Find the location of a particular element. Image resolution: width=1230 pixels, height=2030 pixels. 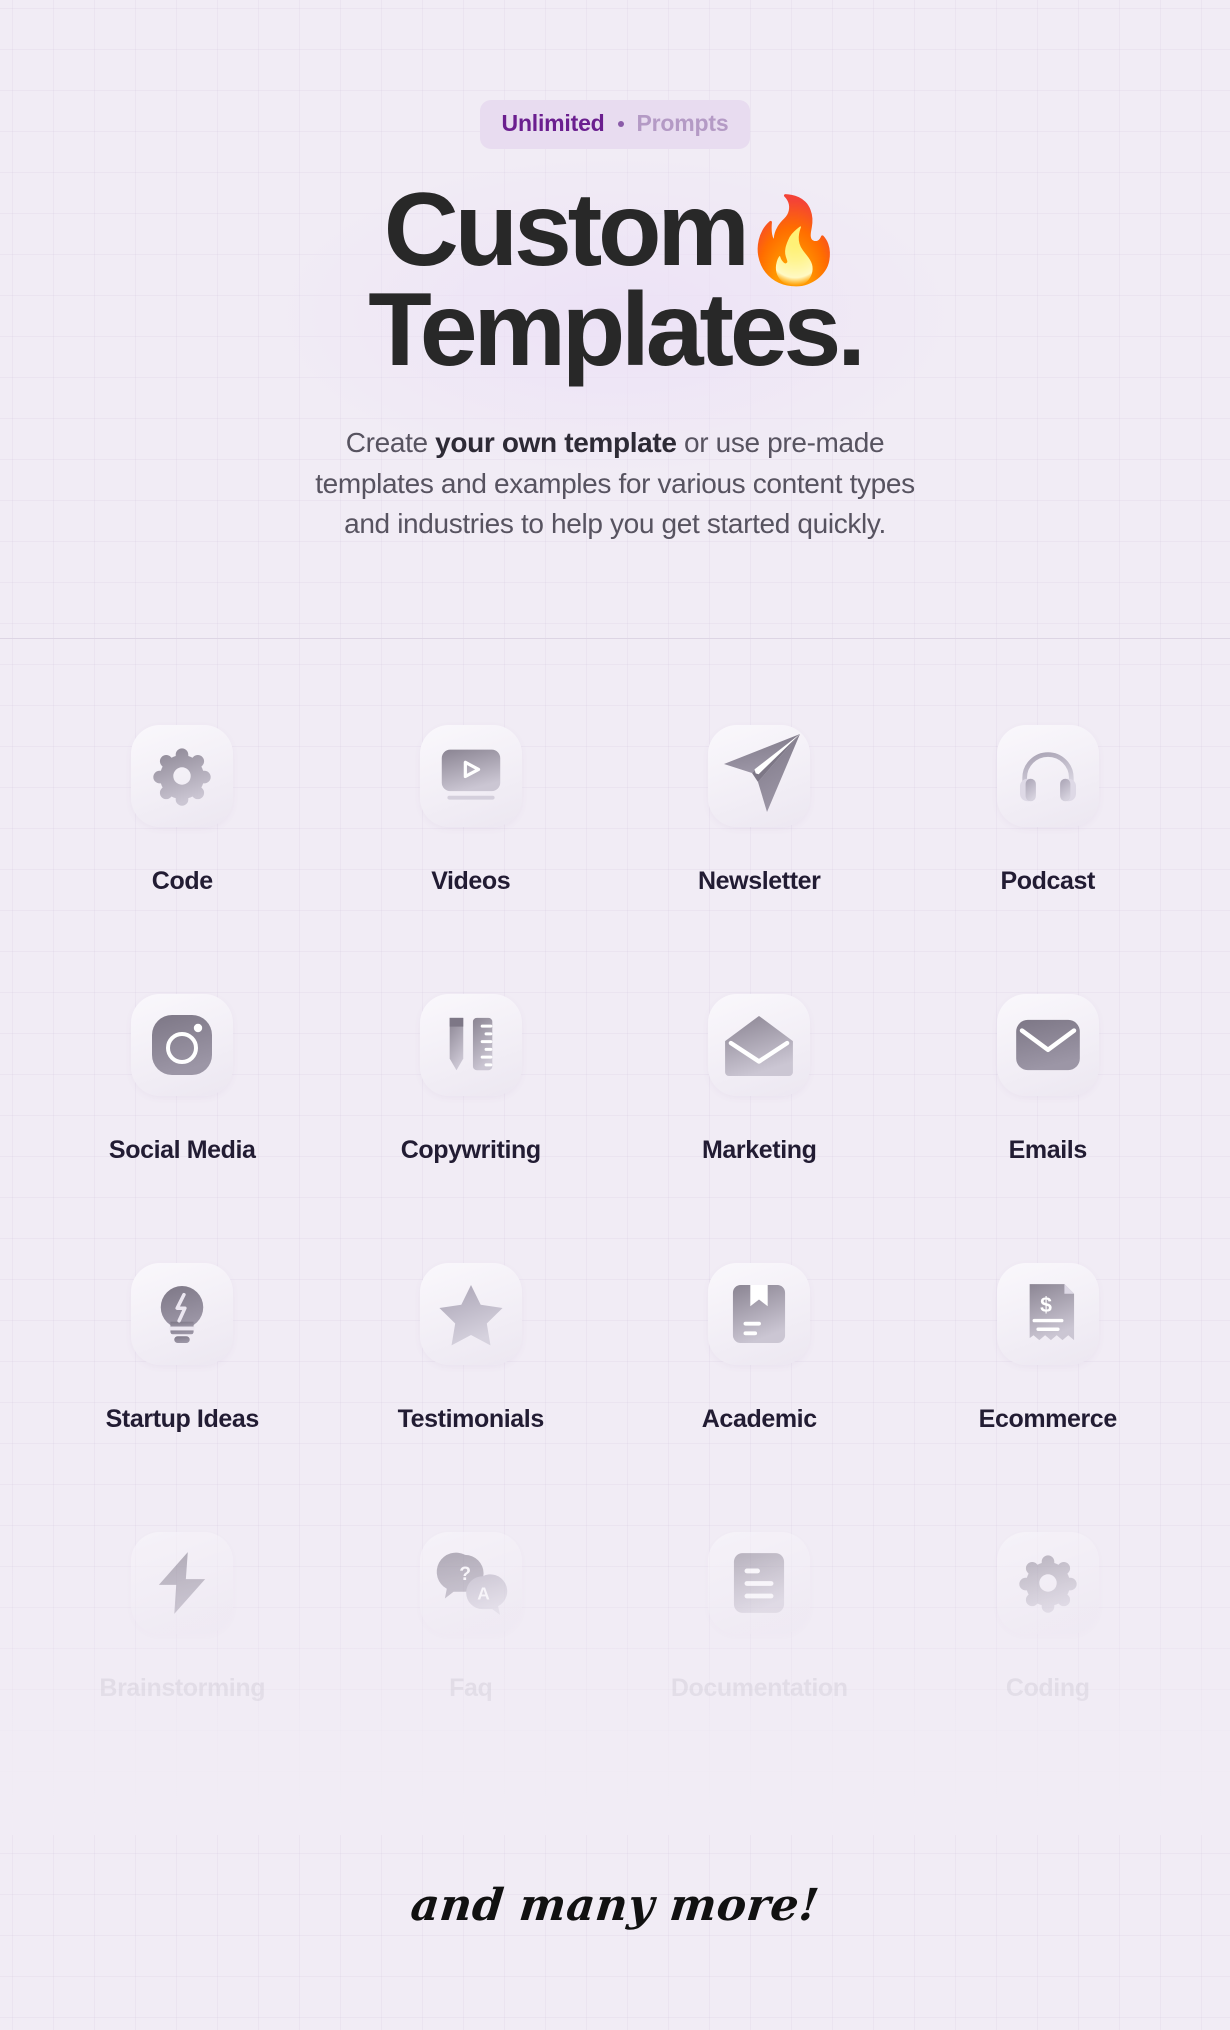

receipt-icon: $ is located at coordinates (1047, 1314).